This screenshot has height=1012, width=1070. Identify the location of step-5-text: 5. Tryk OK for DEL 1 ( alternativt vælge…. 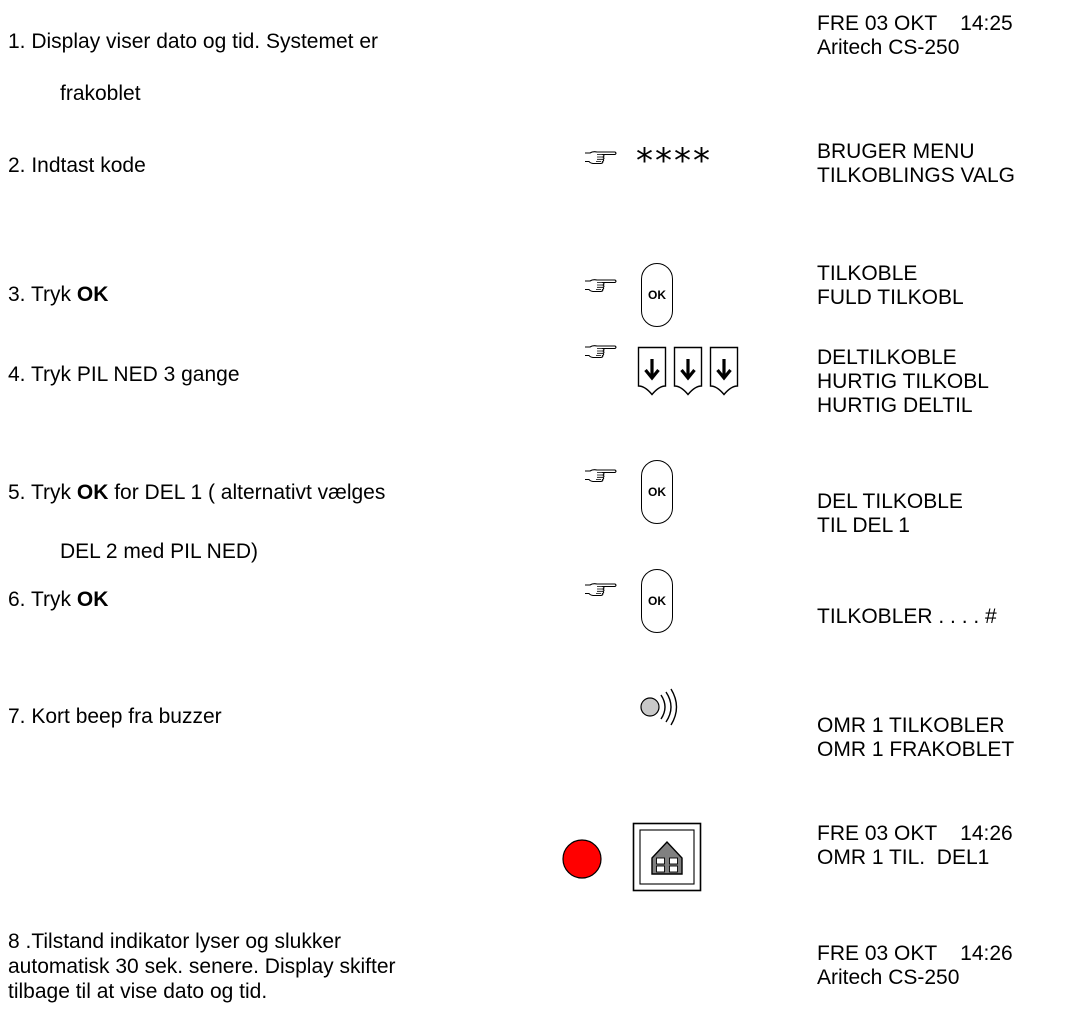
(197, 492).